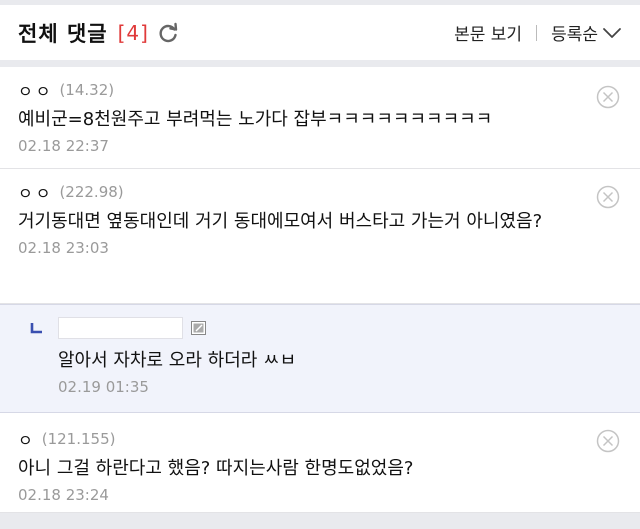 Image resolution: width=640 pixels, height=529 pixels. I want to click on comment-header: 전체 댓글 [4] 본문 보기 등록순, so click(320, 32).